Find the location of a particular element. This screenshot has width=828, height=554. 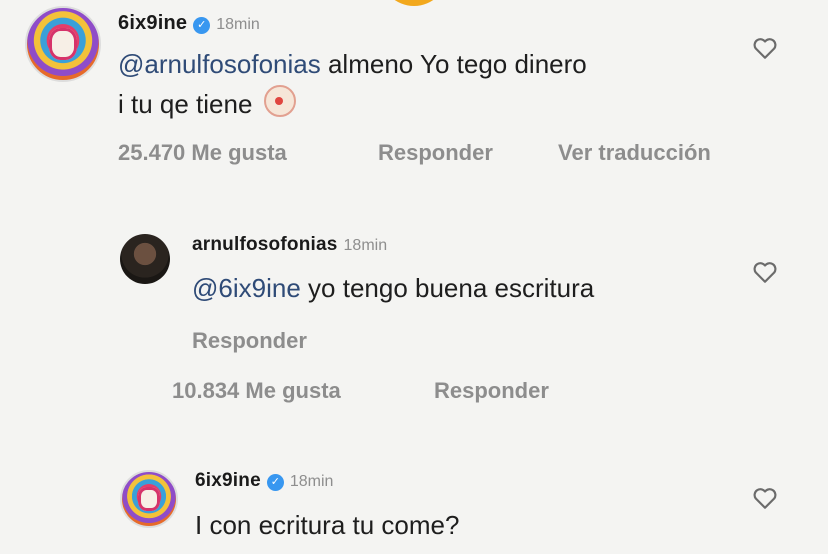

comment-header: 6ix9ine ✓ 18min is located at coordinates (189, 23).